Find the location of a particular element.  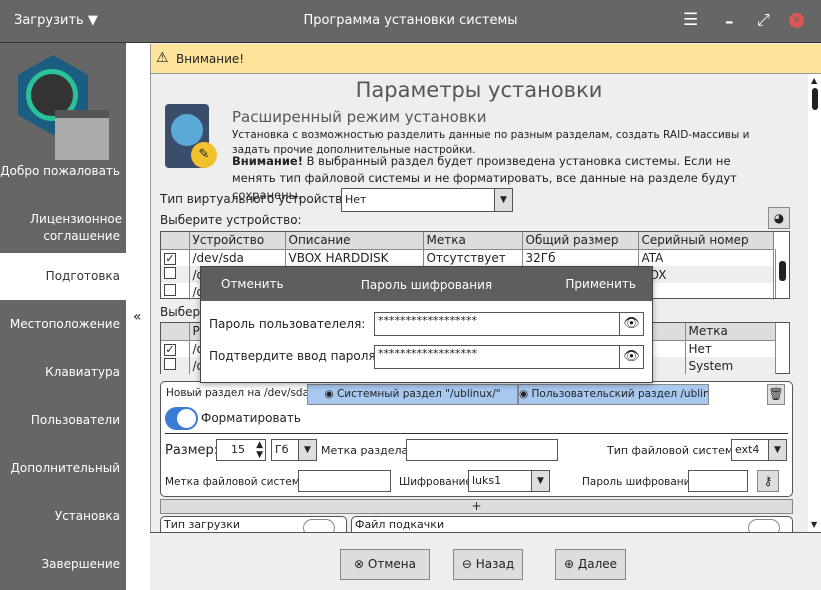

maximize-icon: ⤢ is located at coordinates (763, 20).